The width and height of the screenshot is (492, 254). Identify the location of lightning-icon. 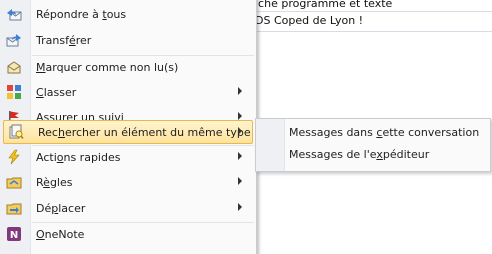
(14, 157).